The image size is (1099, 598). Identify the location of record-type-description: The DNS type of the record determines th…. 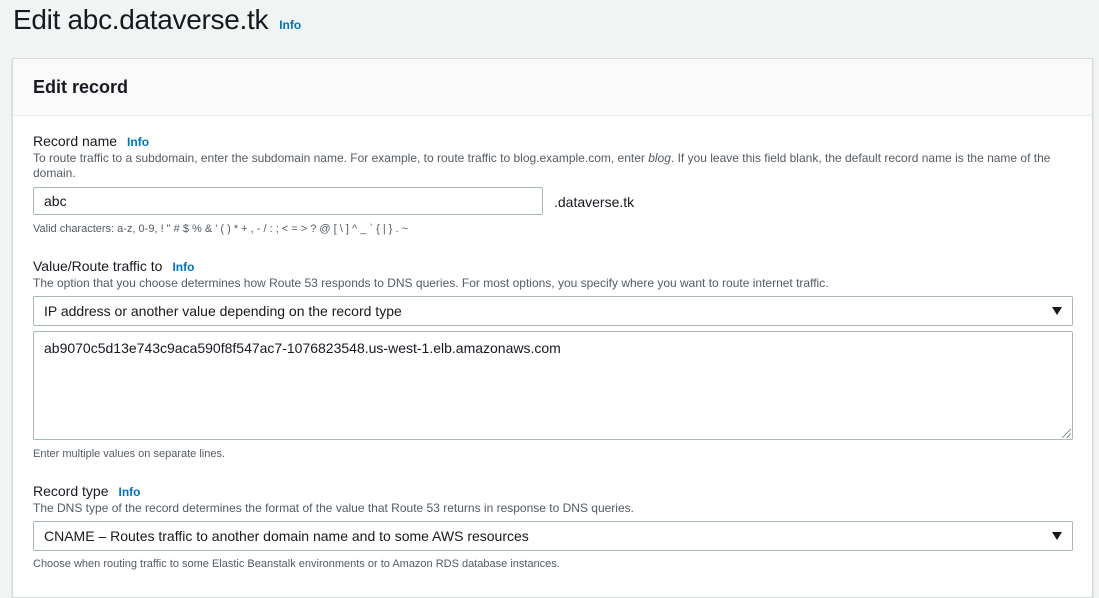
(333, 508).